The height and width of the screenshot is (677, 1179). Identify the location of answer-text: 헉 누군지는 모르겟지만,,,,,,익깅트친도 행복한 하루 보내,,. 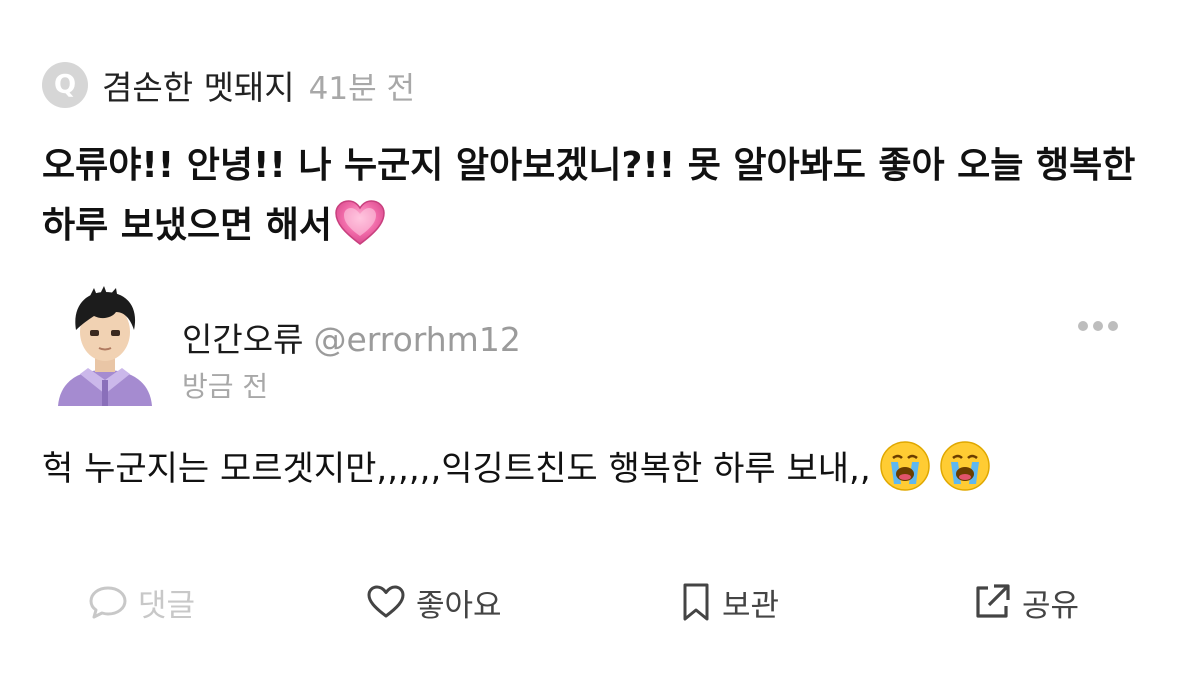
(602, 474).